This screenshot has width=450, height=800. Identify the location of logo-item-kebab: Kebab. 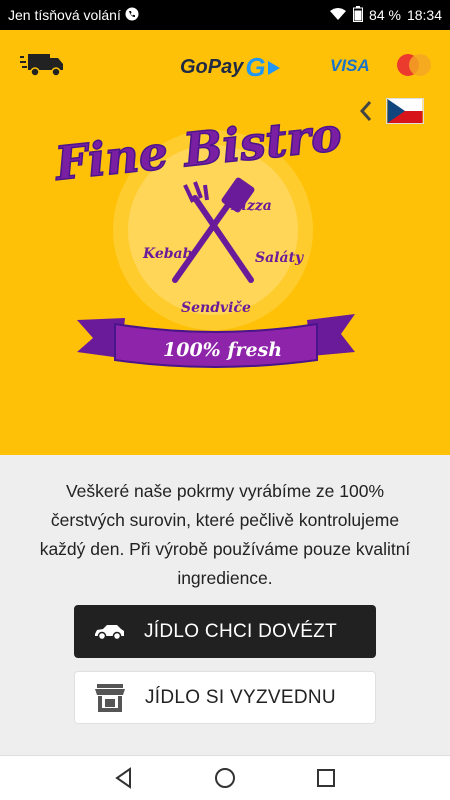
(167, 254).